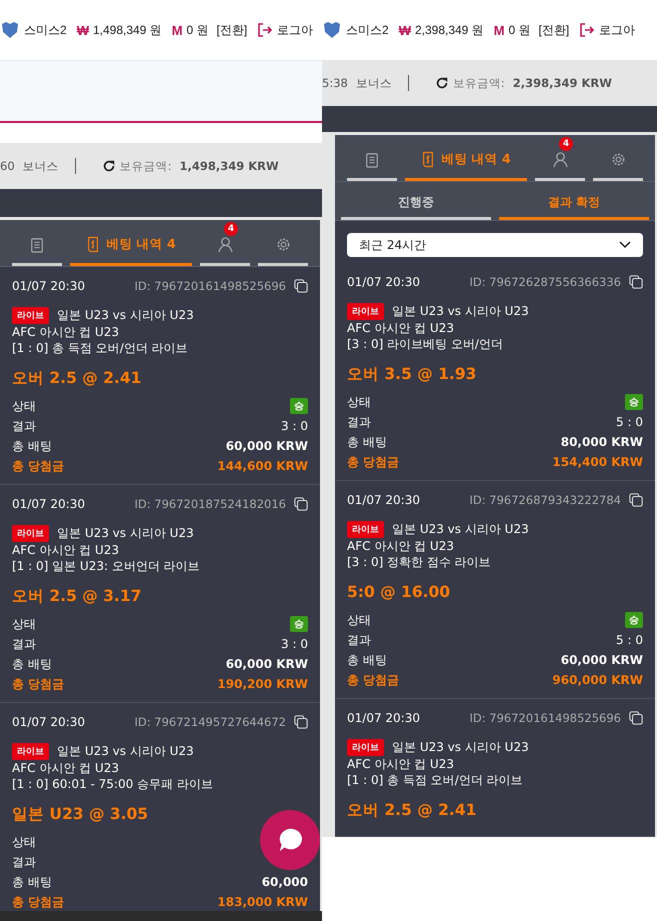  I want to click on row-value: 5 : 0, so click(629, 422).